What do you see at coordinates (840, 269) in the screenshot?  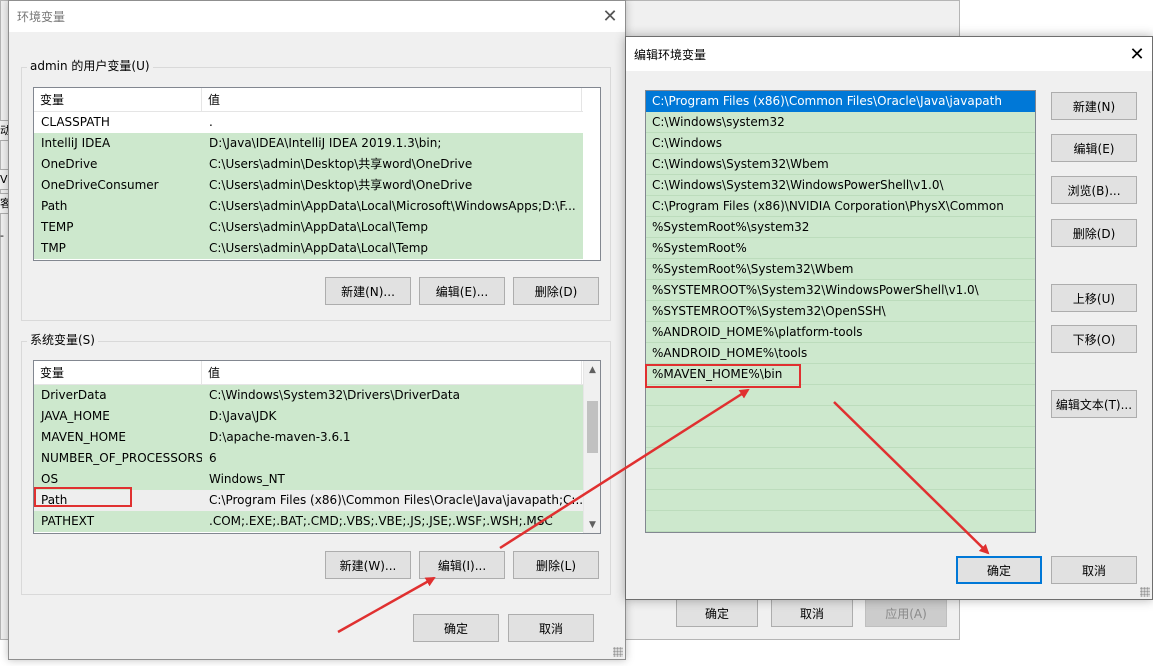 I see `path-entry: %SystemRoot%\System32\Wbem` at bounding box center [840, 269].